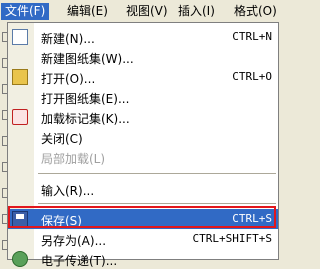 This screenshot has width=320, height=269. What do you see at coordinates (25, 11) in the screenshot?
I see `menu-file: 文件(F)` at bounding box center [25, 11].